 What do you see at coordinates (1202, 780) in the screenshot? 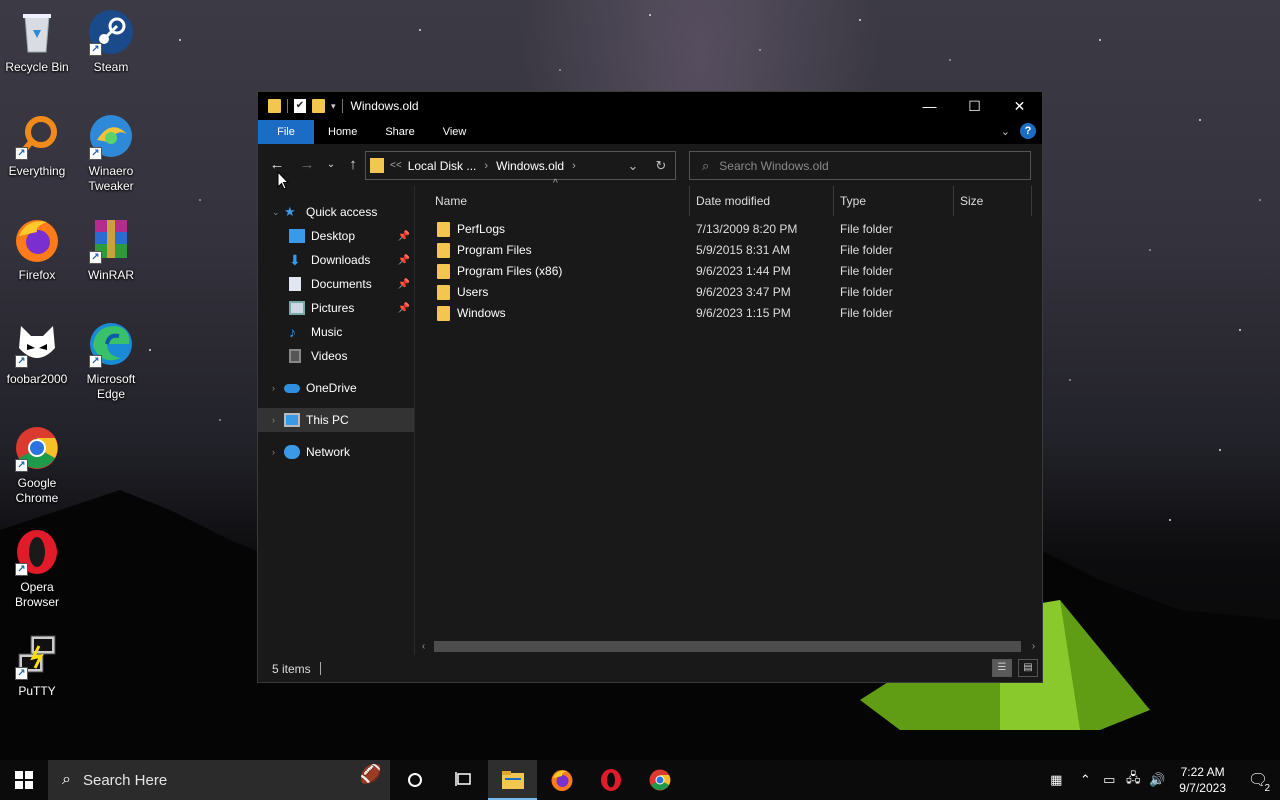
I see `clock: 7:22 AM 9/7/2023` at bounding box center [1202, 780].